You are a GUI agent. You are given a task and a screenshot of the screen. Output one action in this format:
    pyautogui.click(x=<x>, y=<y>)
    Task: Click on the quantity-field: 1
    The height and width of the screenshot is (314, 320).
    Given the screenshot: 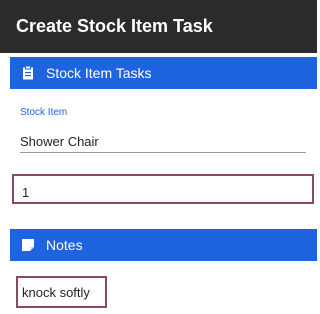 What is the action you would take?
    pyautogui.click(x=163, y=189)
    